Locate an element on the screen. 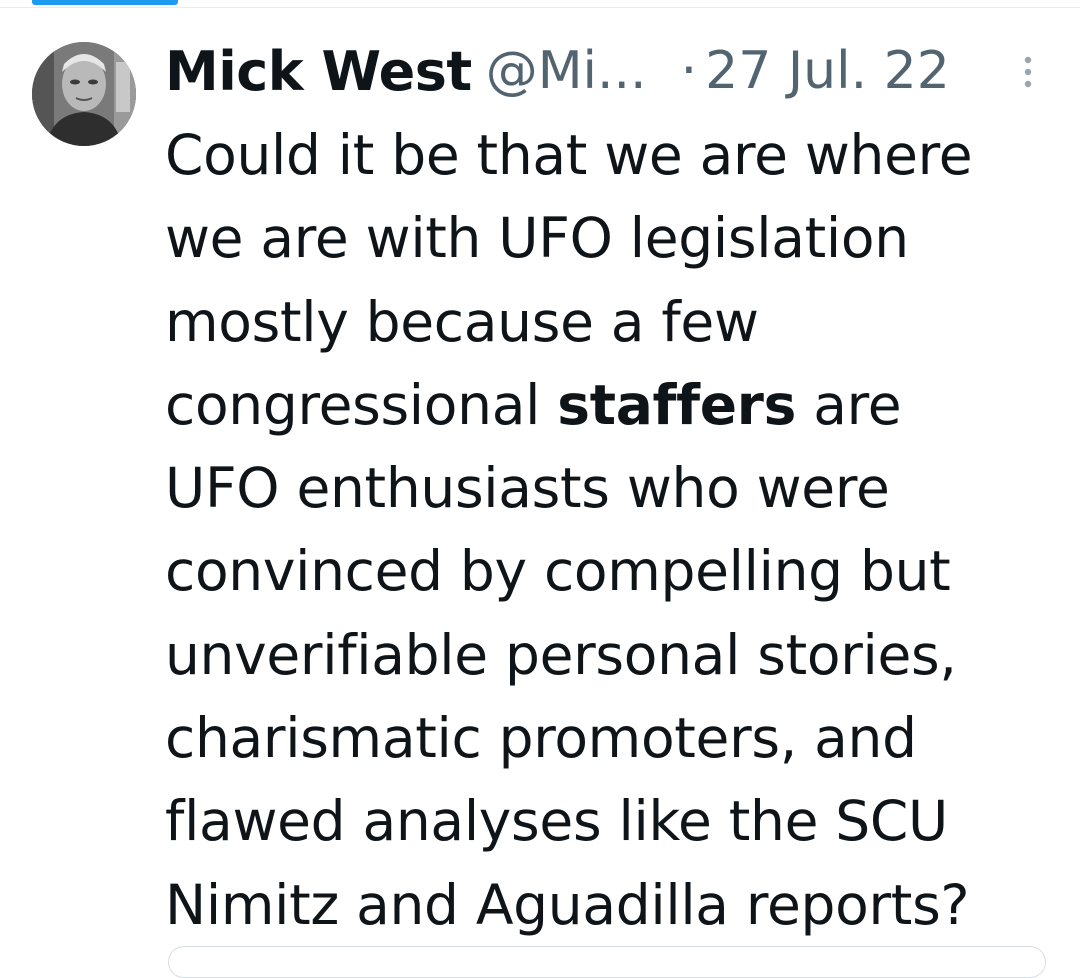 This screenshot has height=978, width=1080. vertical-ellipsis-icon is located at coordinates (1028, 72).